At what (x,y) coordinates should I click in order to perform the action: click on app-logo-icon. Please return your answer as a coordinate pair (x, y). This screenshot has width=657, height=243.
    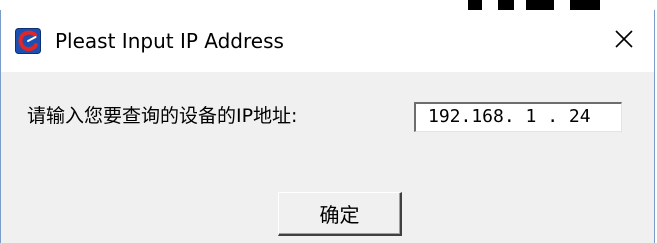
    Looking at the image, I should click on (28, 41).